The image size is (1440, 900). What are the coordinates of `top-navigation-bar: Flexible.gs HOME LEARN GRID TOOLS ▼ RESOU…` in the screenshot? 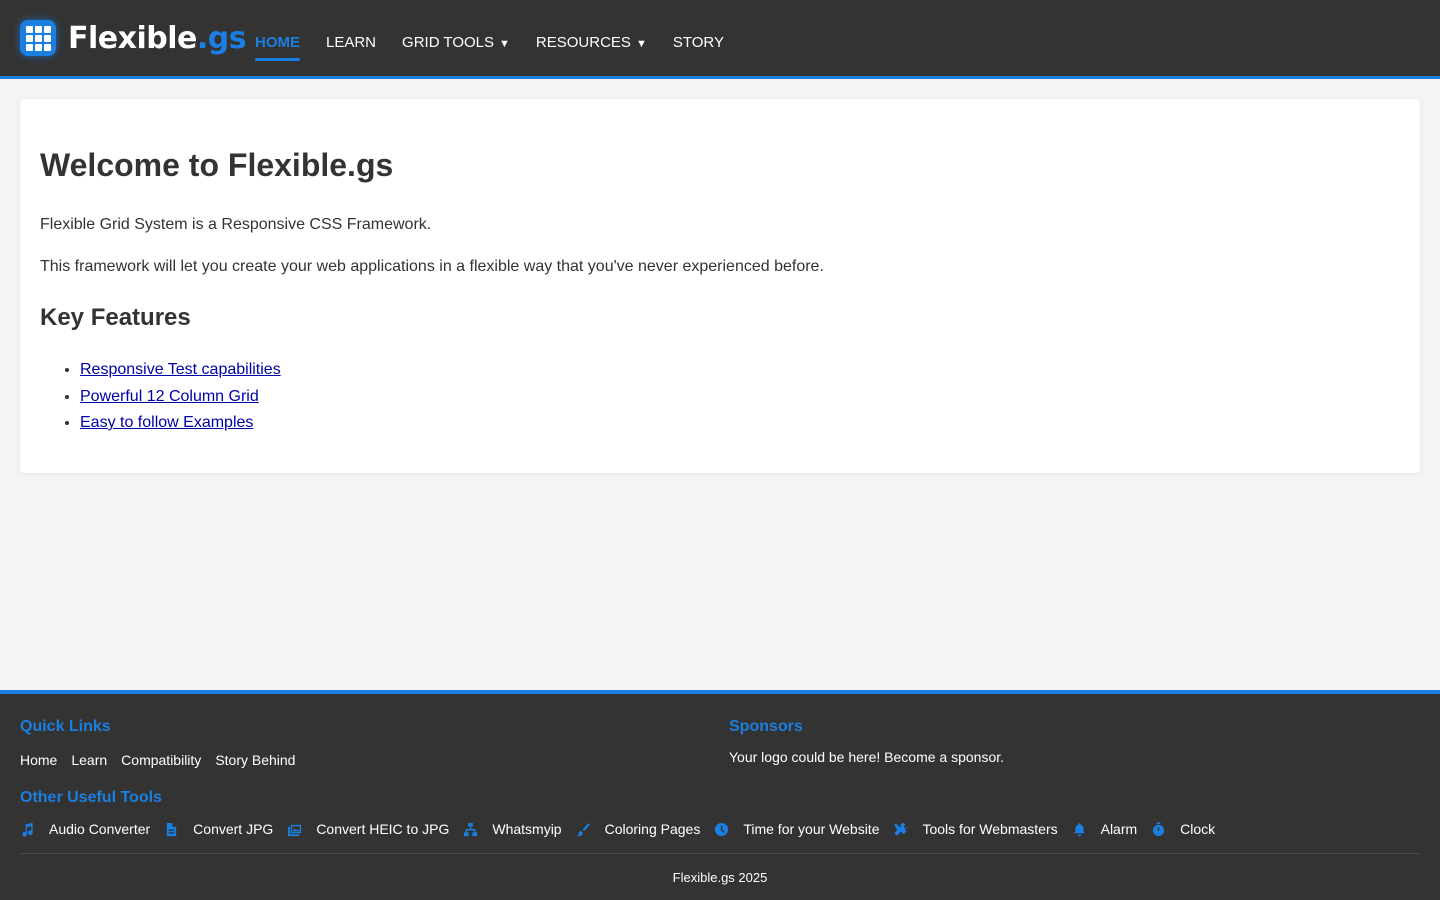 It's located at (720, 39).